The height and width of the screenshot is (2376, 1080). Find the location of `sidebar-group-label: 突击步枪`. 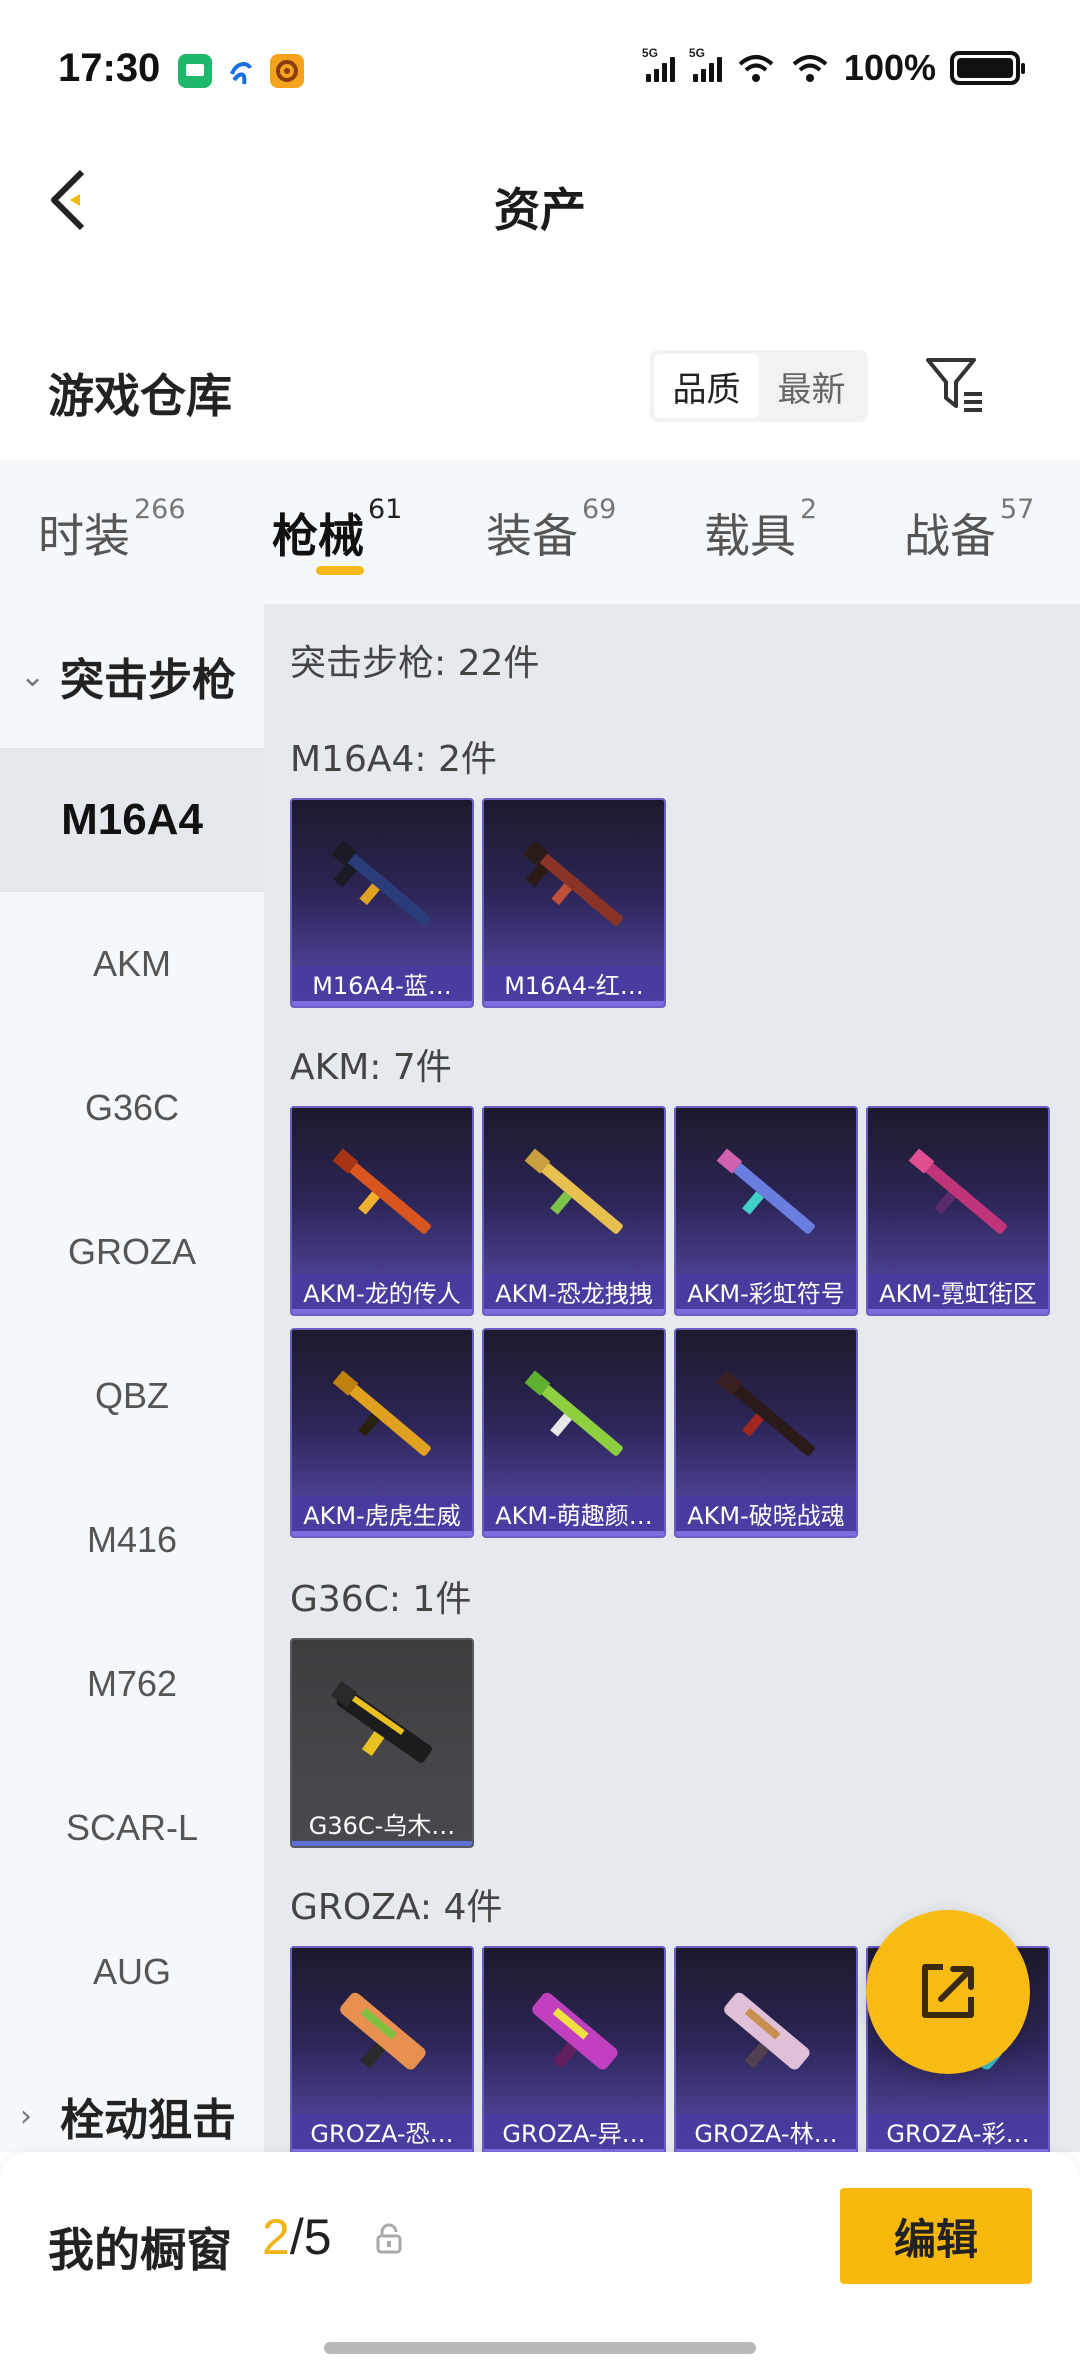

sidebar-group-label: 突击步枪 is located at coordinates (148, 680).